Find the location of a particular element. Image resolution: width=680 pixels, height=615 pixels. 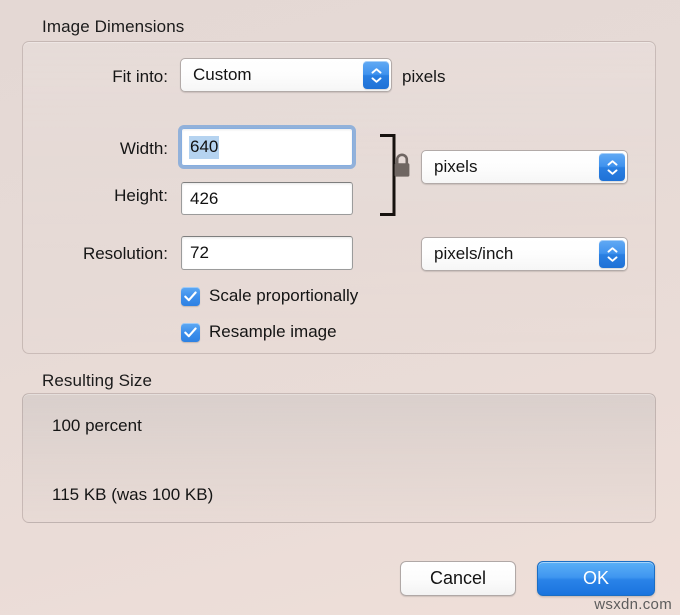

height-value: 426 is located at coordinates (204, 198).